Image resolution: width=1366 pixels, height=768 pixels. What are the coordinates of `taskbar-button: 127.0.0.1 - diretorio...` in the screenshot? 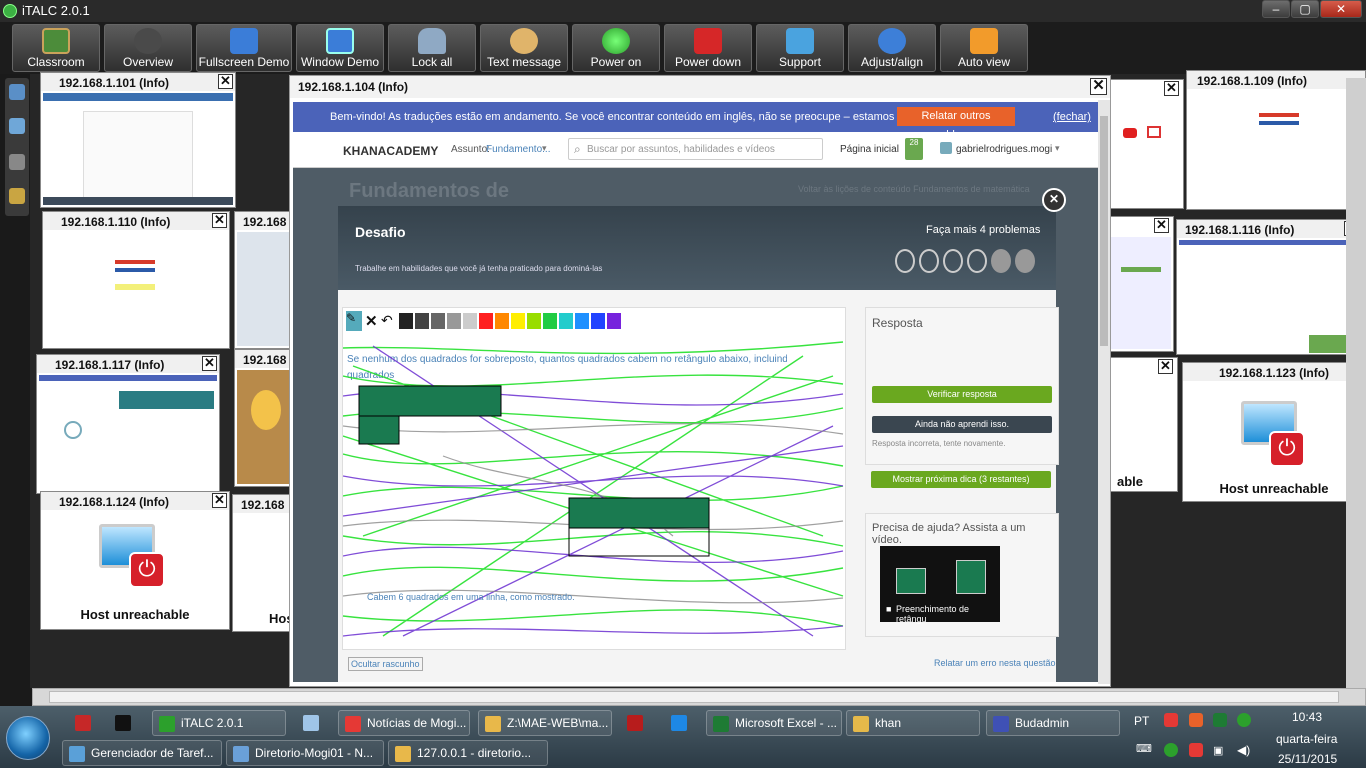 It's located at (468, 753).